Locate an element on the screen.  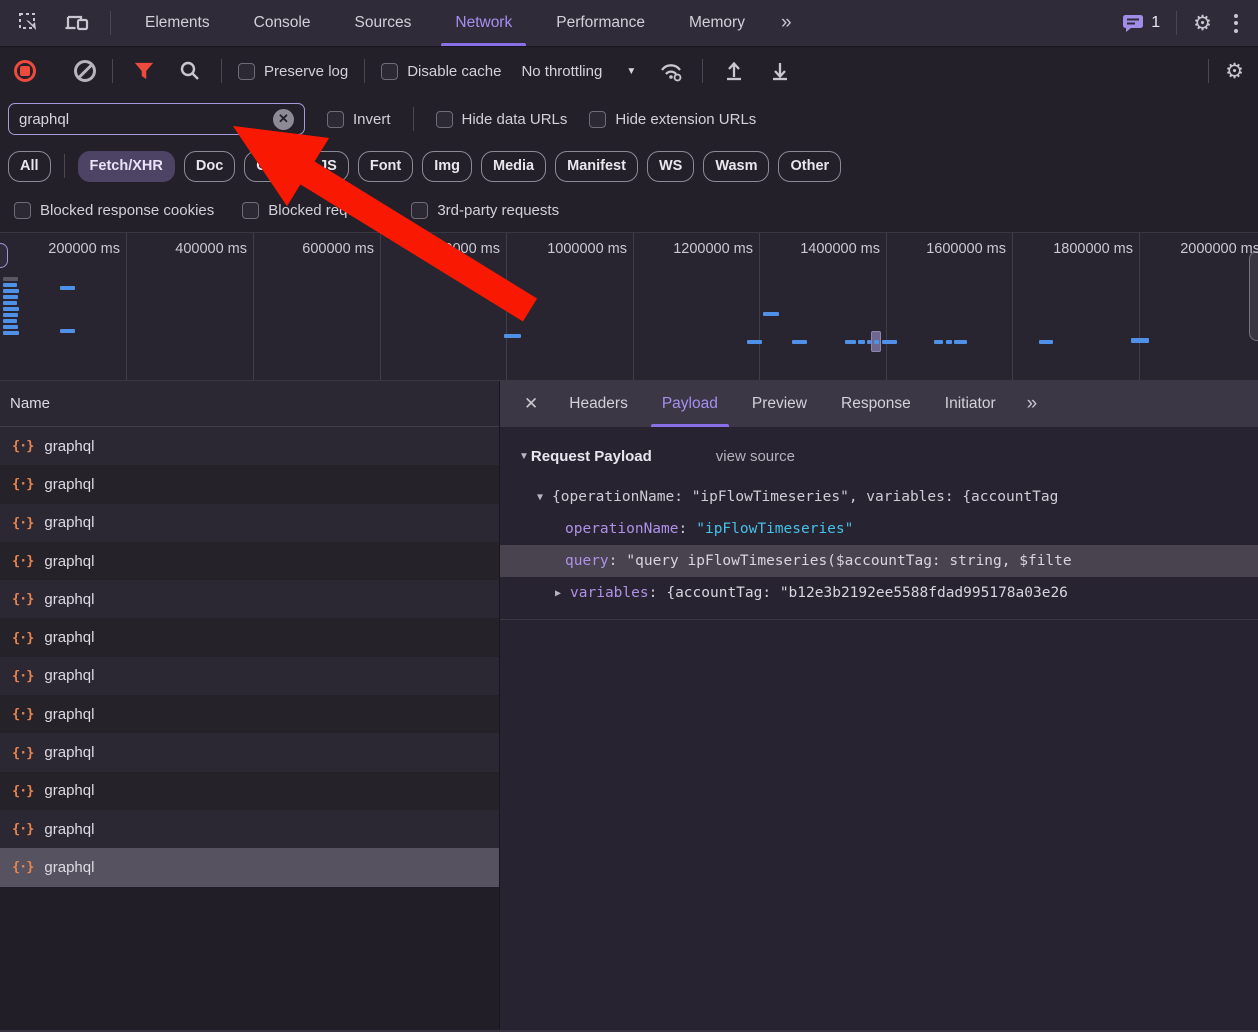
tab-console: Console is located at coordinates (282, 23).